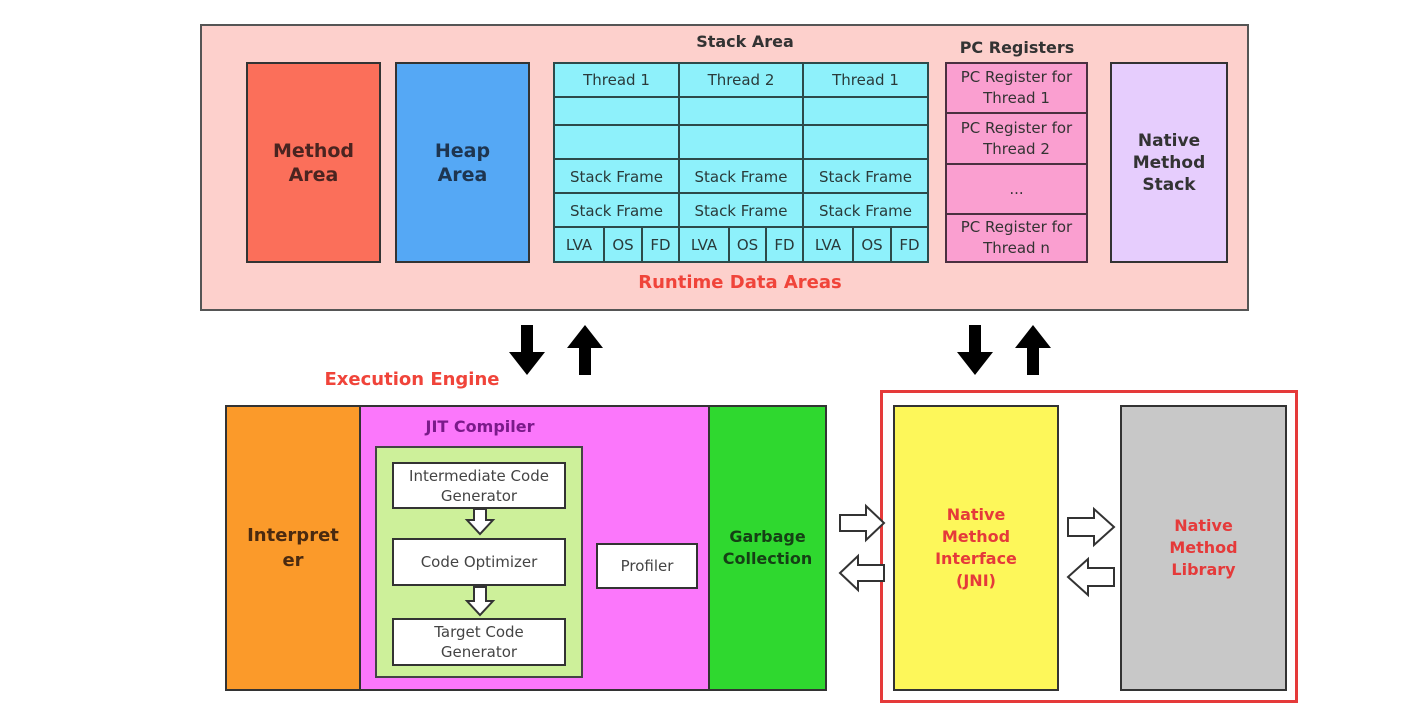  I want to click on hollow-arrows, so click(790, 560).